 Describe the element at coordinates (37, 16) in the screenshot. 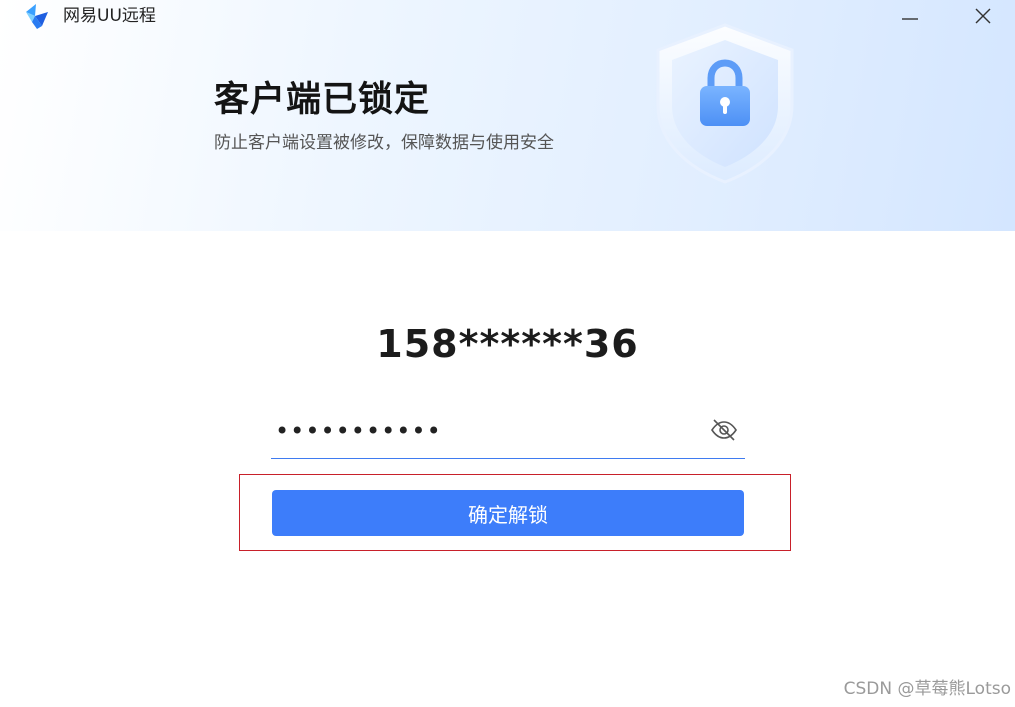

I see `app-logo-icon` at that location.